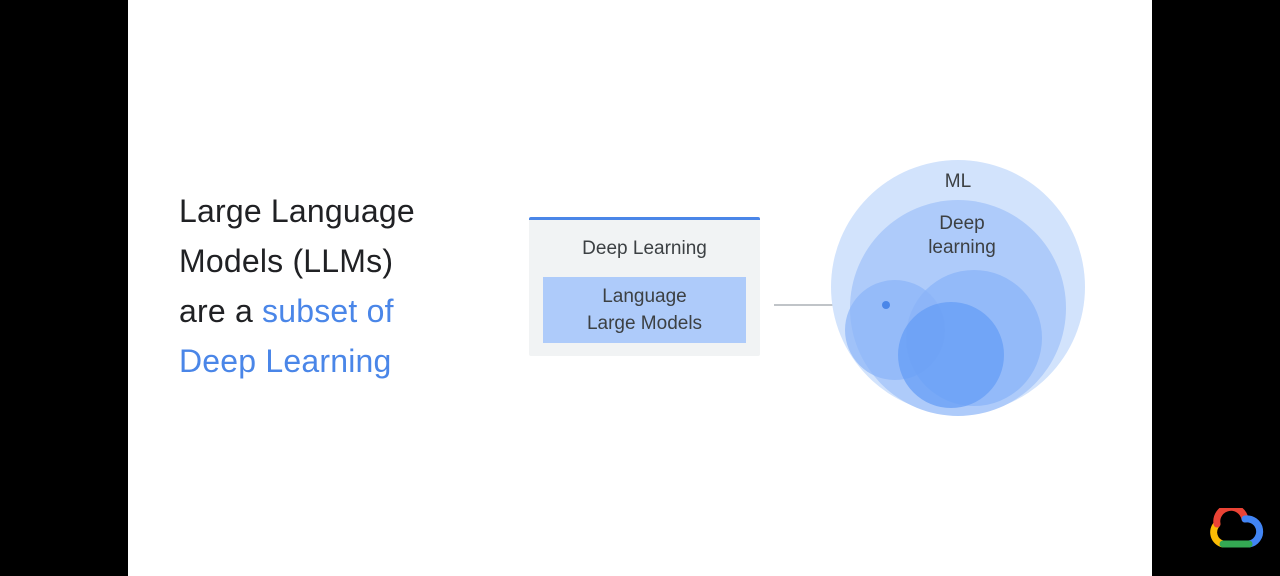  What do you see at coordinates (958, 181) in the screenshot?
I see `ml-label: ML` at bounding box center [958, 181].